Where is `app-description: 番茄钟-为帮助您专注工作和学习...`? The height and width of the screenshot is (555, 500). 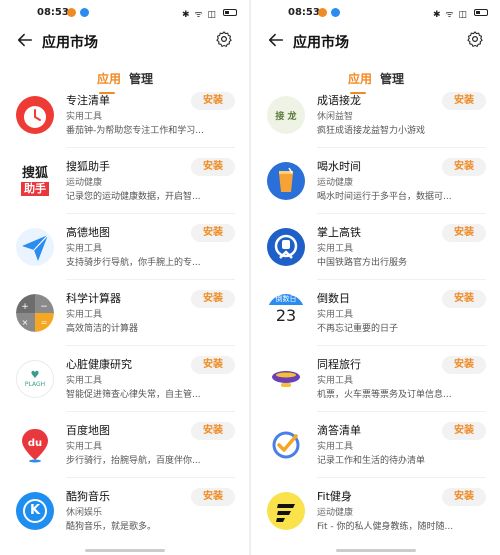
app-description: 番茄钟-为帮助您专注工作和学习... is located at coordinates (135, 131).